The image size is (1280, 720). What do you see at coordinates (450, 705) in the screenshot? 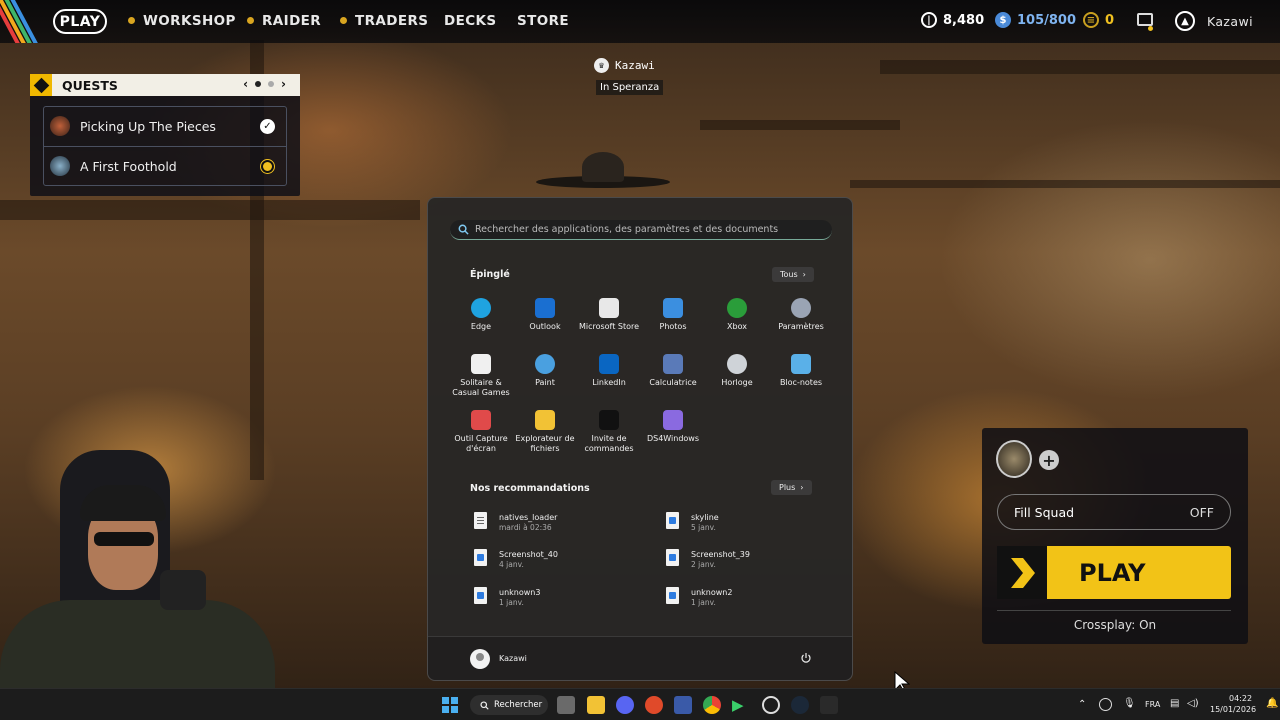
I see `windows-start-icon` at bounding box center [450, 705].